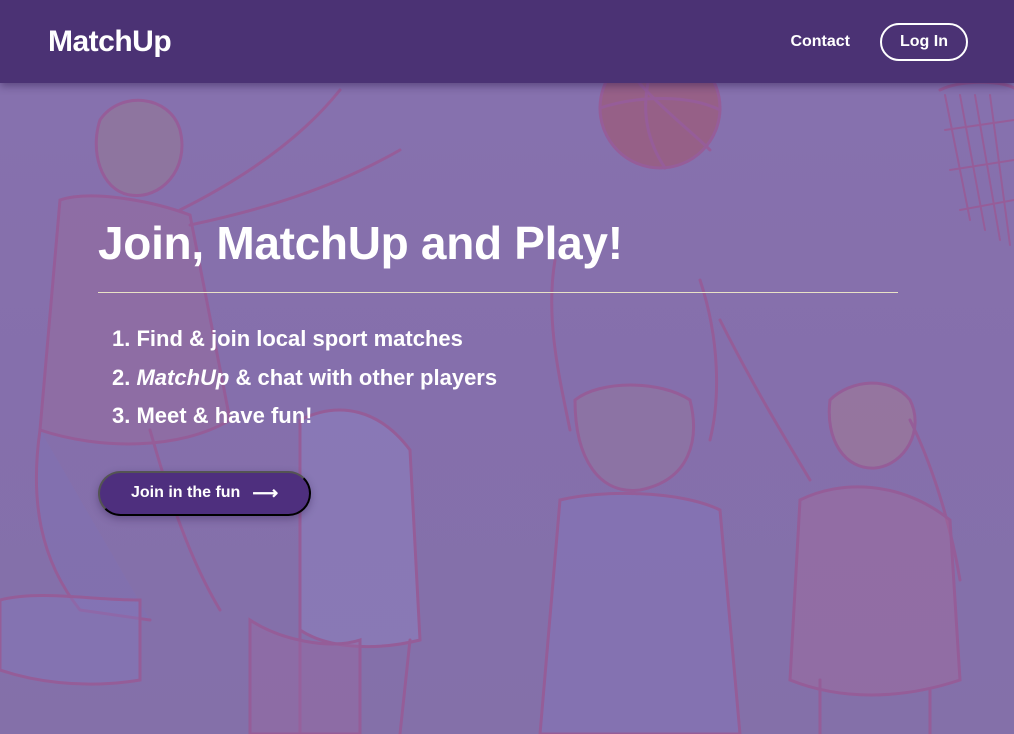 This screenshot has width=1014, height=734. What do you see at coordinates (186, 492) in the screenshot?
I see `join-button-label: Join in the fun` at bounding box center [186, 492].